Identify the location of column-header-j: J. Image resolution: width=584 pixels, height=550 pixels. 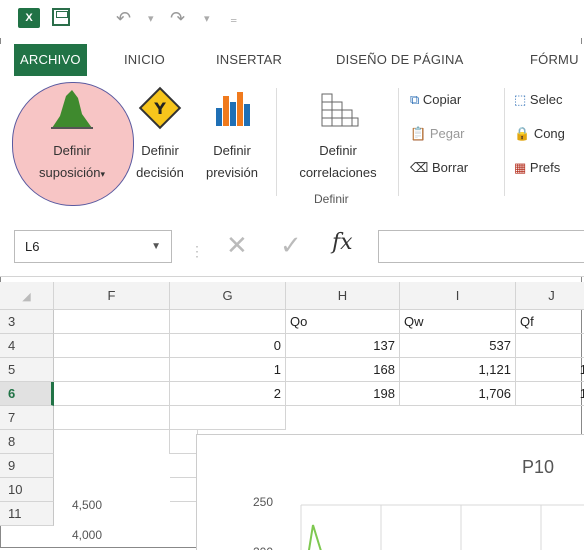
(550, 296).